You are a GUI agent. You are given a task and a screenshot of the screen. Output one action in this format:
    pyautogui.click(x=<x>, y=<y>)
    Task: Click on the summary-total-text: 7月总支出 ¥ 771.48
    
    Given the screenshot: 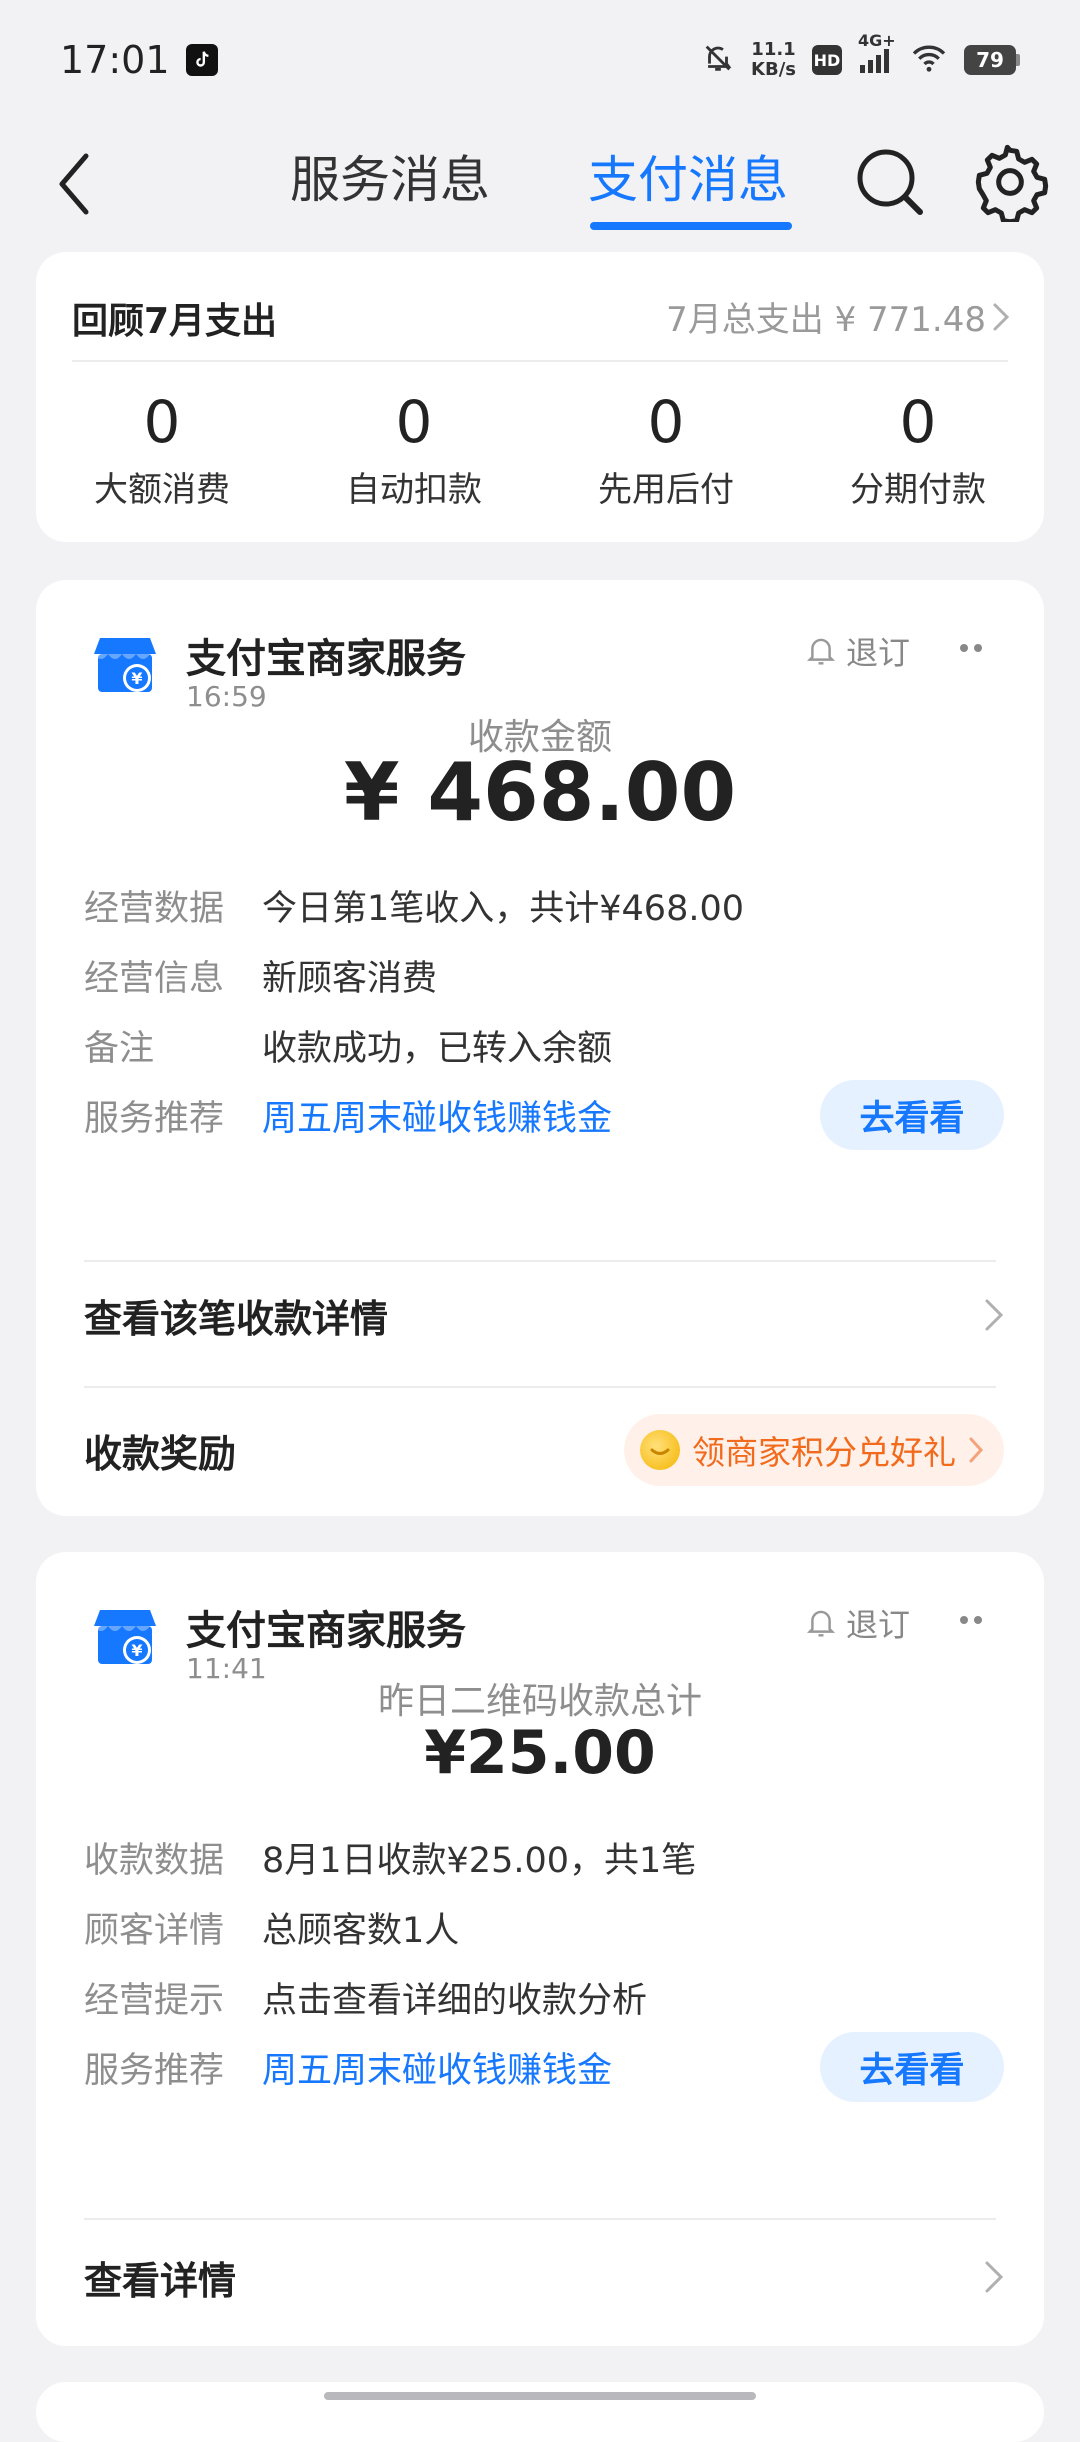 What is the action you would take?
    pyautogui.click(x=826, y=320)
    